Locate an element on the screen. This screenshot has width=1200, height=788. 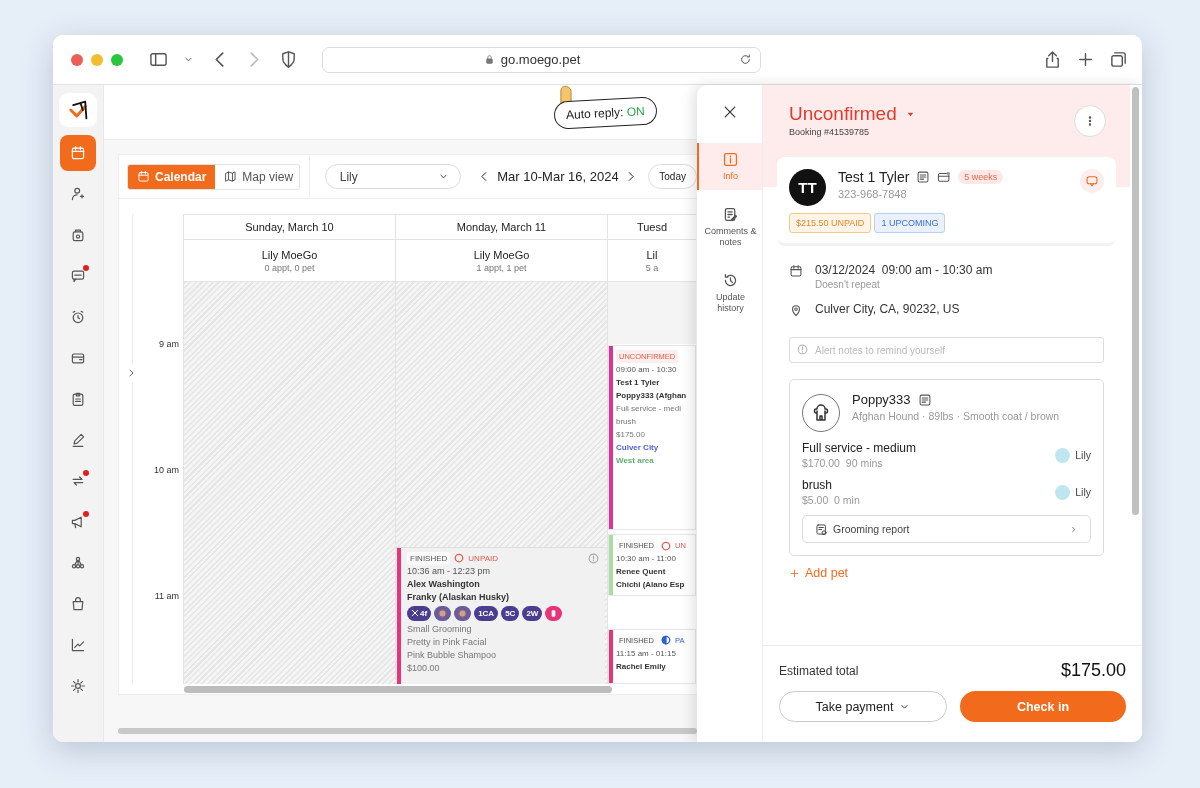
bag-icon is located at coordinates (78, 235).